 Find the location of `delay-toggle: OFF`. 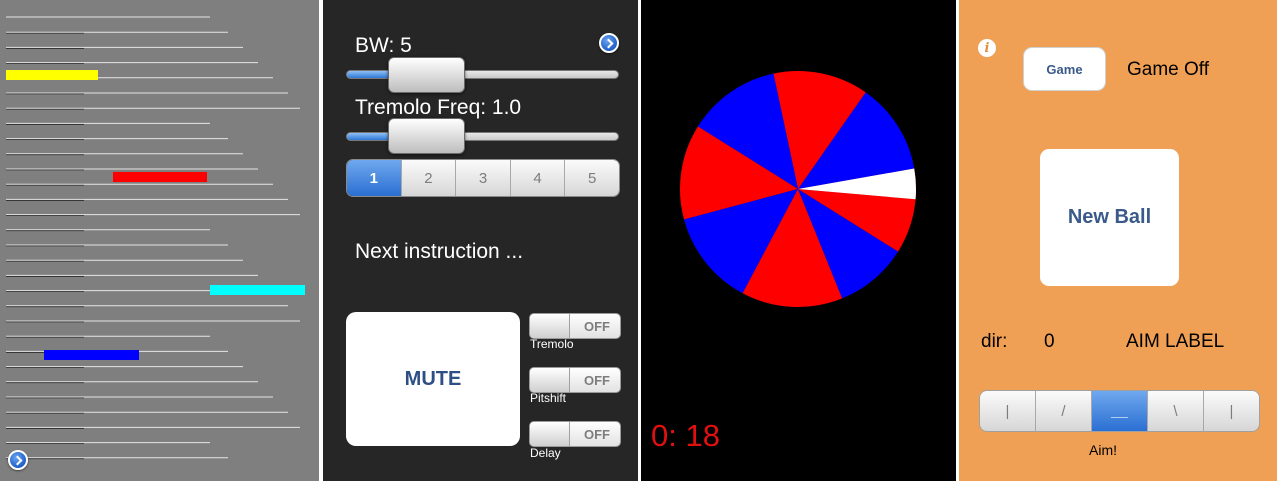

delay-toggle: OFF is located at coordinates (575, 434).